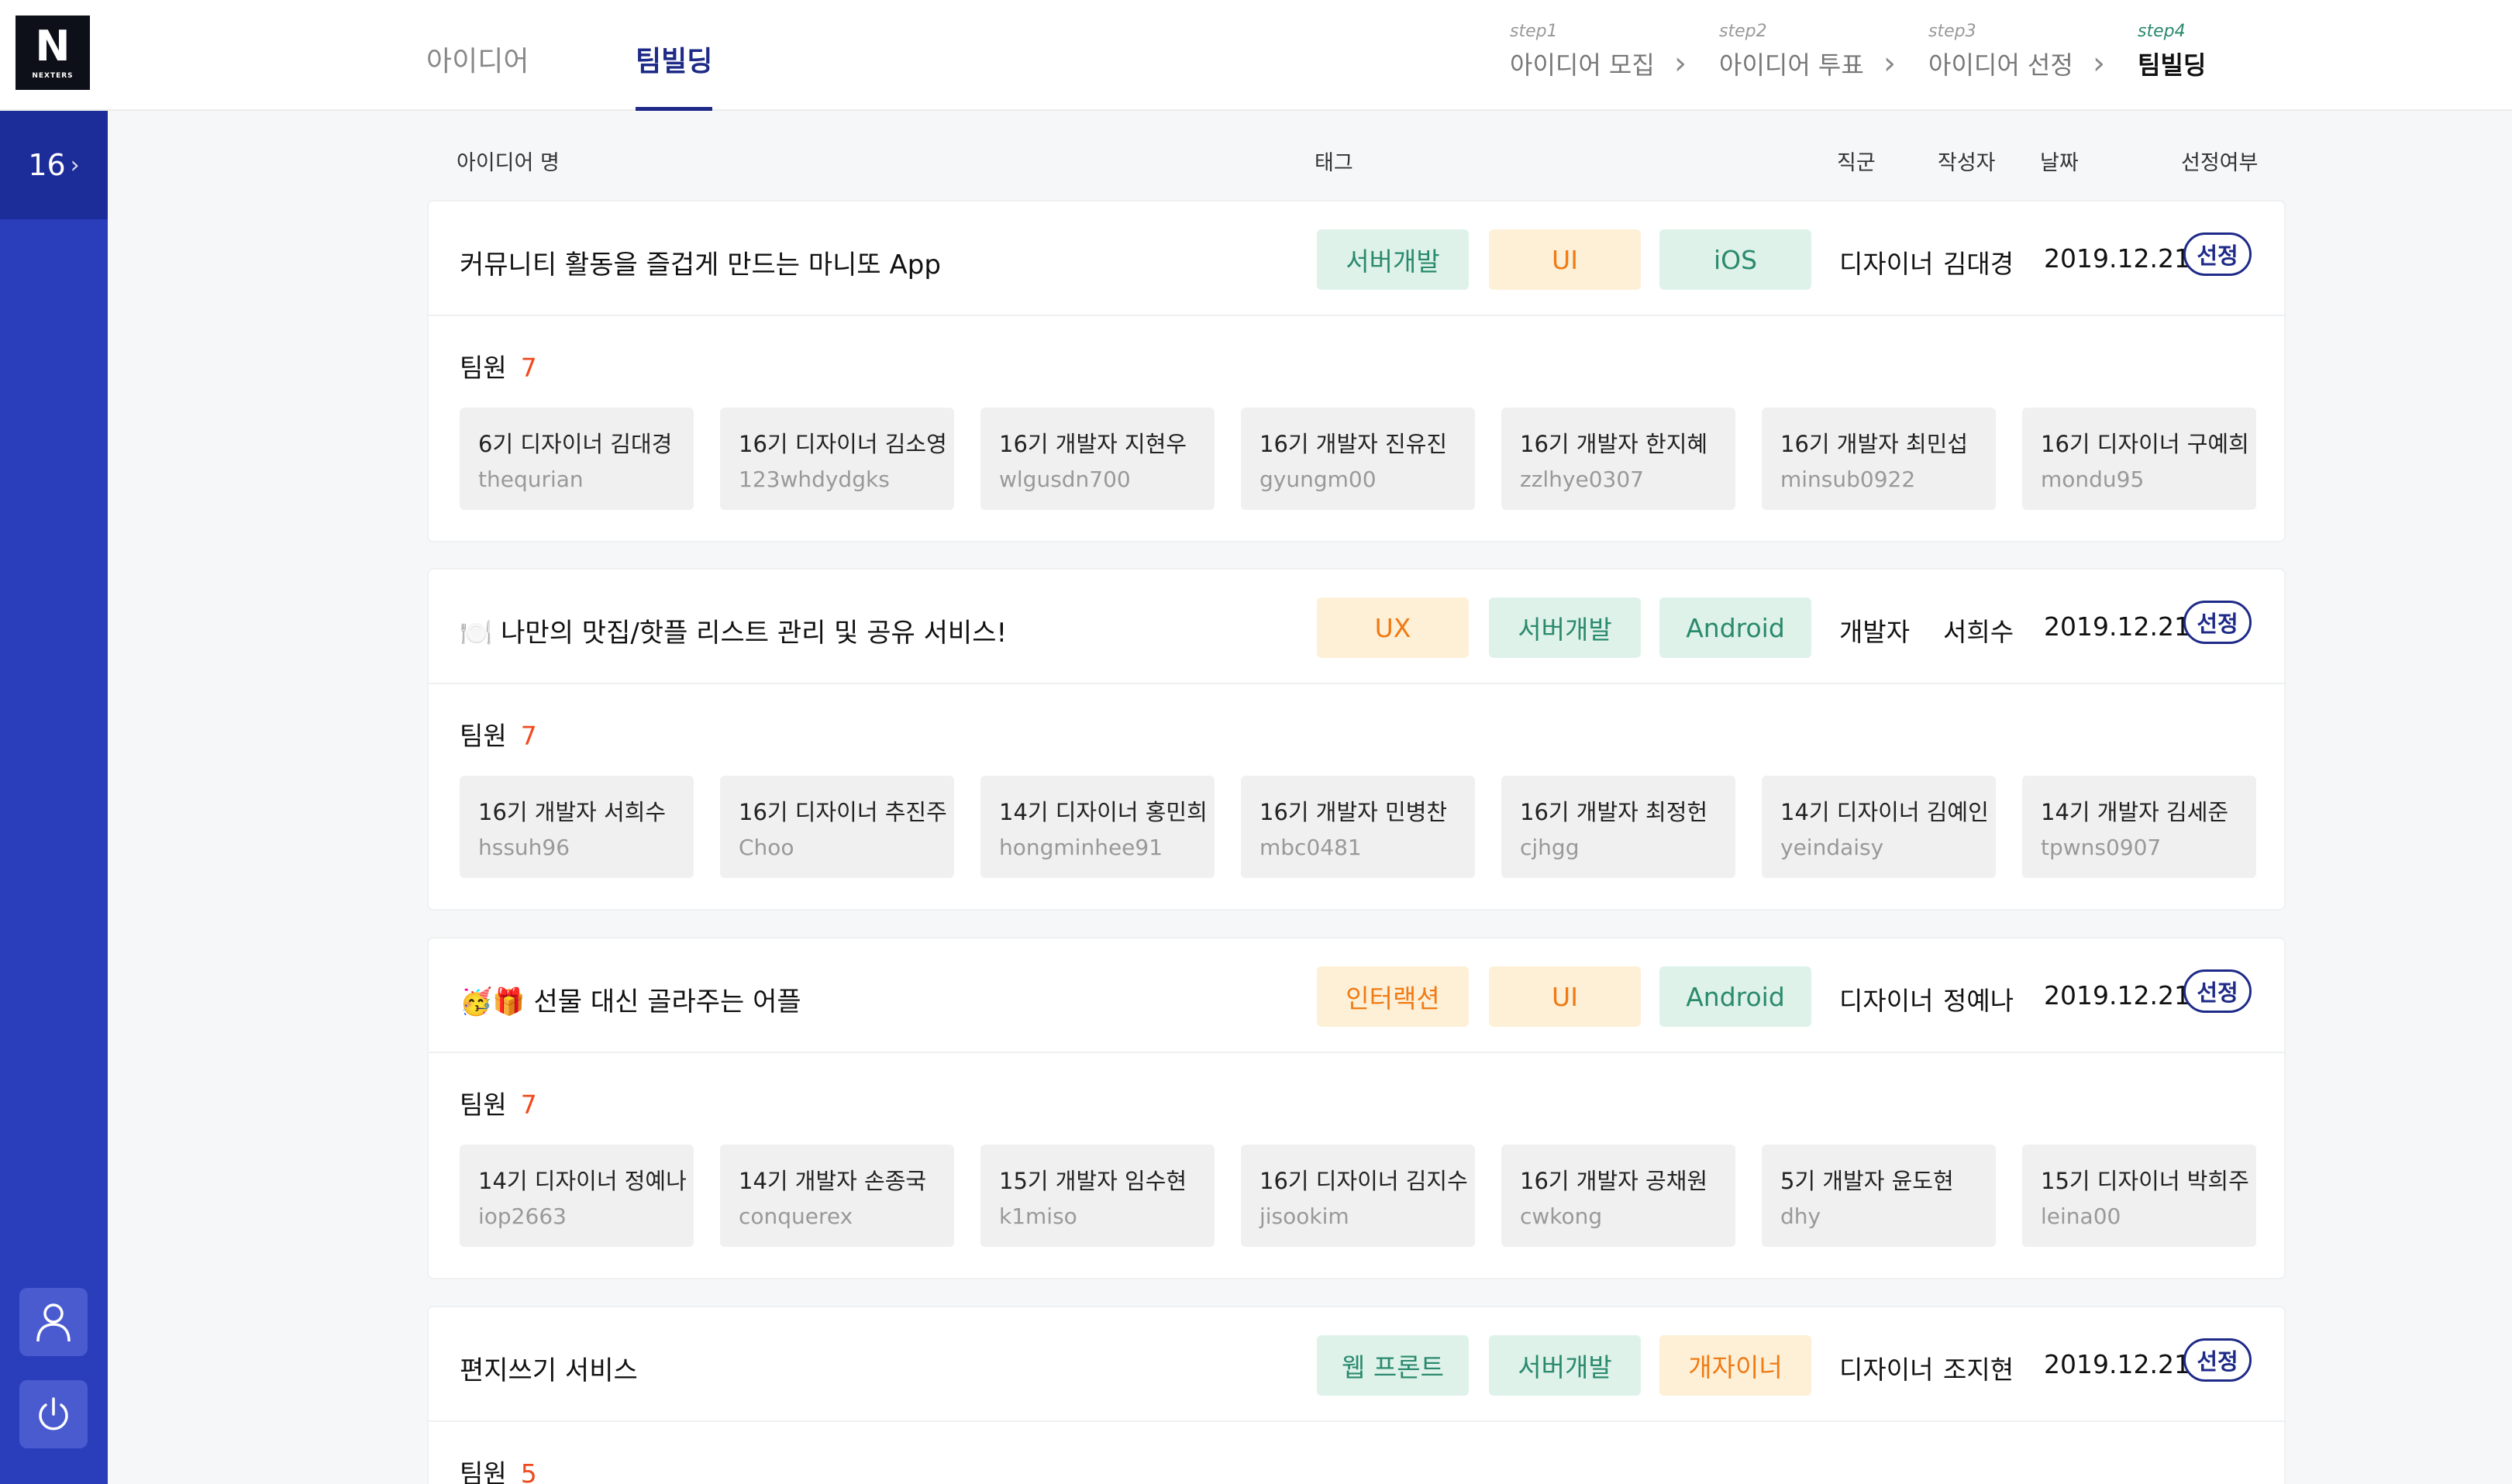 The image size is (2512, 1484). Describe the element at coordinates (577, 1196) in the screenshot. I see `member-chip: 14기 디자이너 정예나 iop2663` at that location.